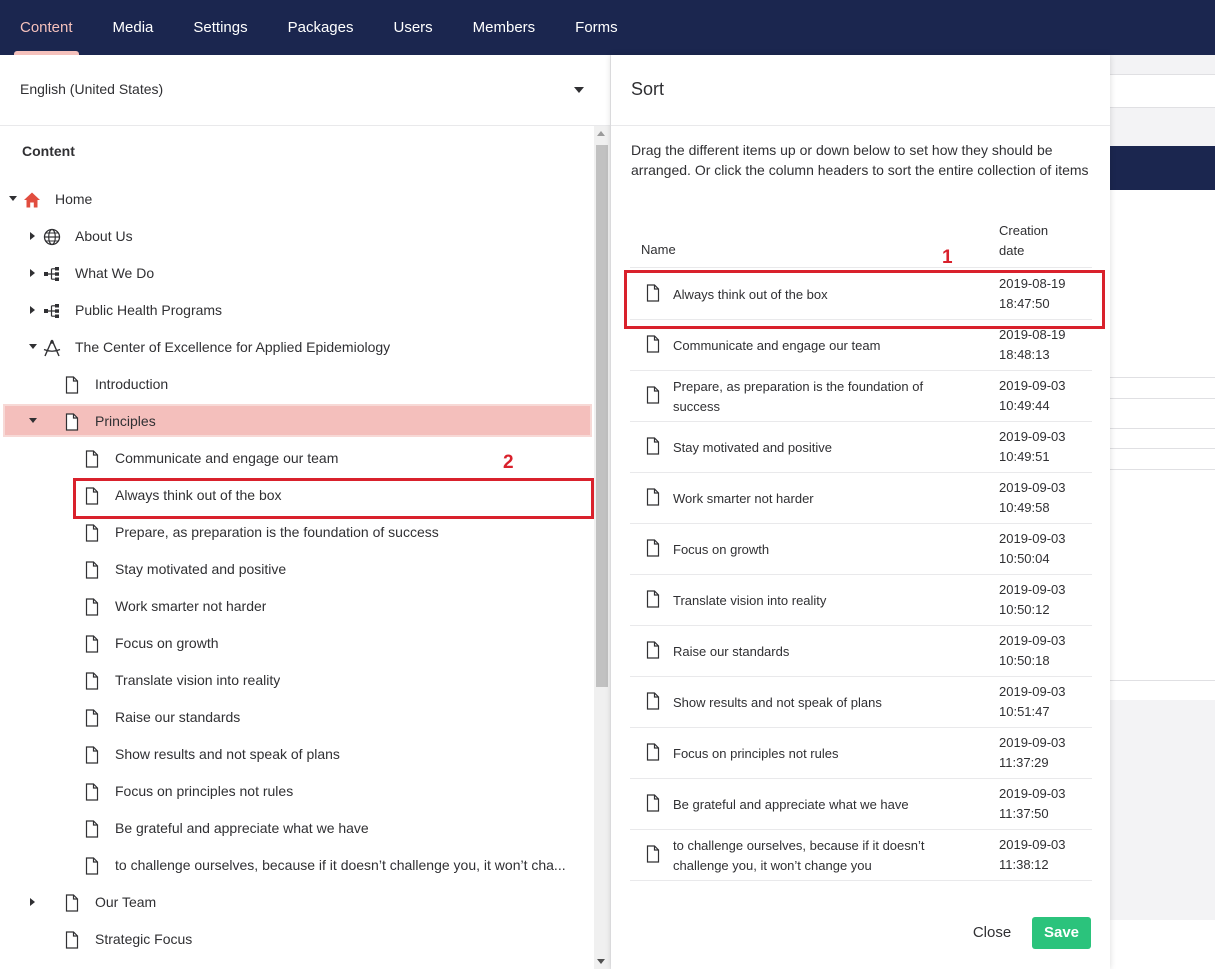  What do you see at coordinates (861, 549) in the screenshot?
I see `sort-row: Focus on growth 2019-09-03 10:50:04` at bounding box center [861, 549].